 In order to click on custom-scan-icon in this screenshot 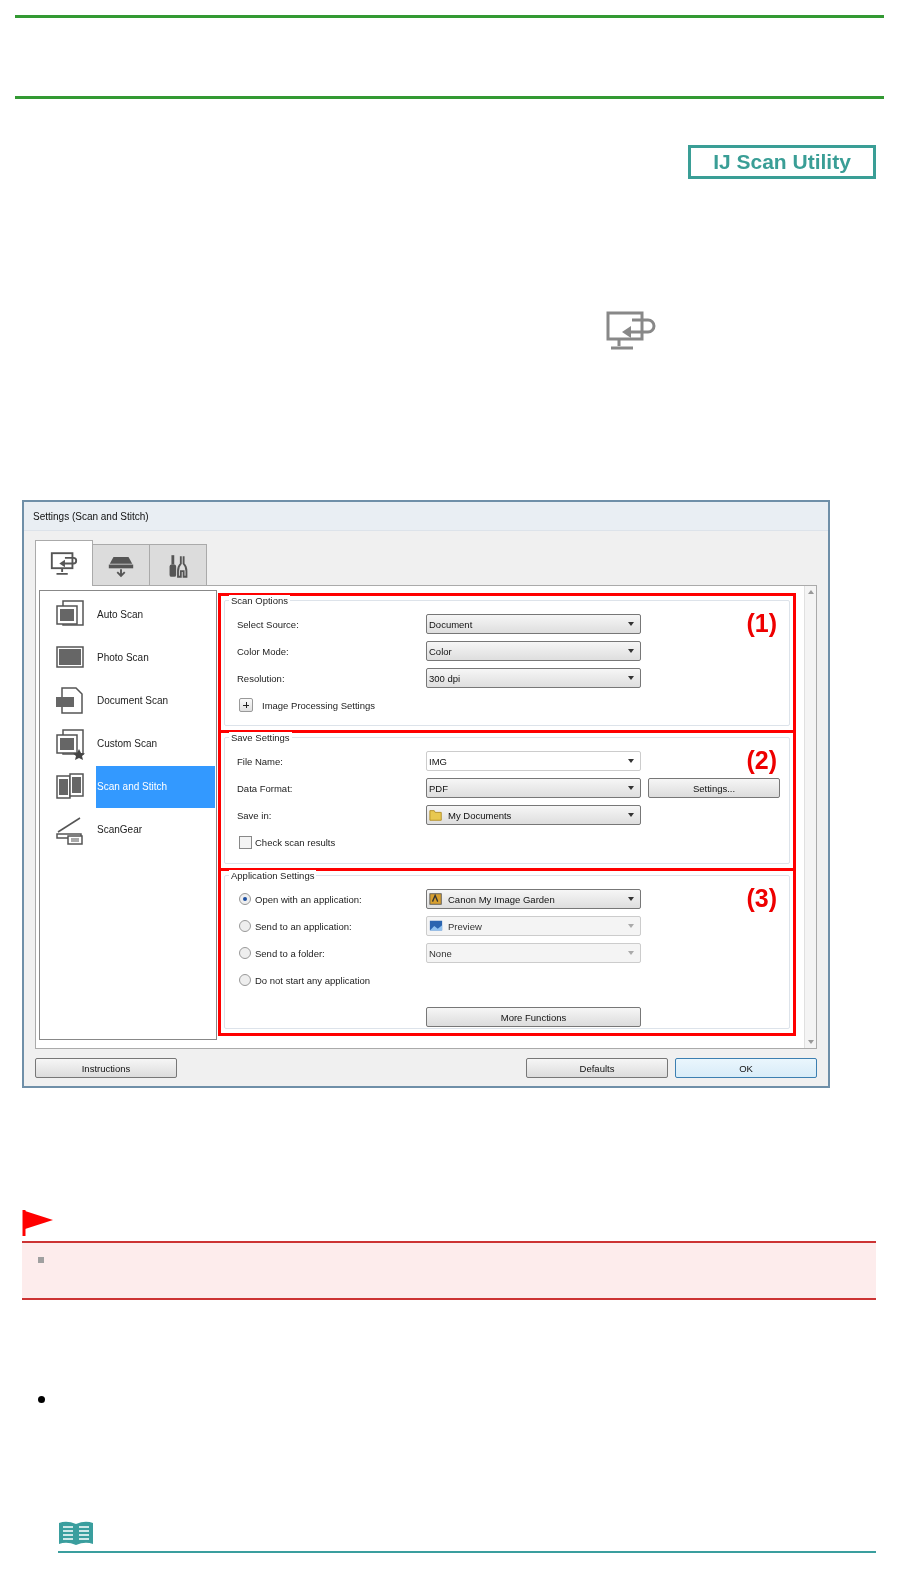, I will do `click(70, 743)`.